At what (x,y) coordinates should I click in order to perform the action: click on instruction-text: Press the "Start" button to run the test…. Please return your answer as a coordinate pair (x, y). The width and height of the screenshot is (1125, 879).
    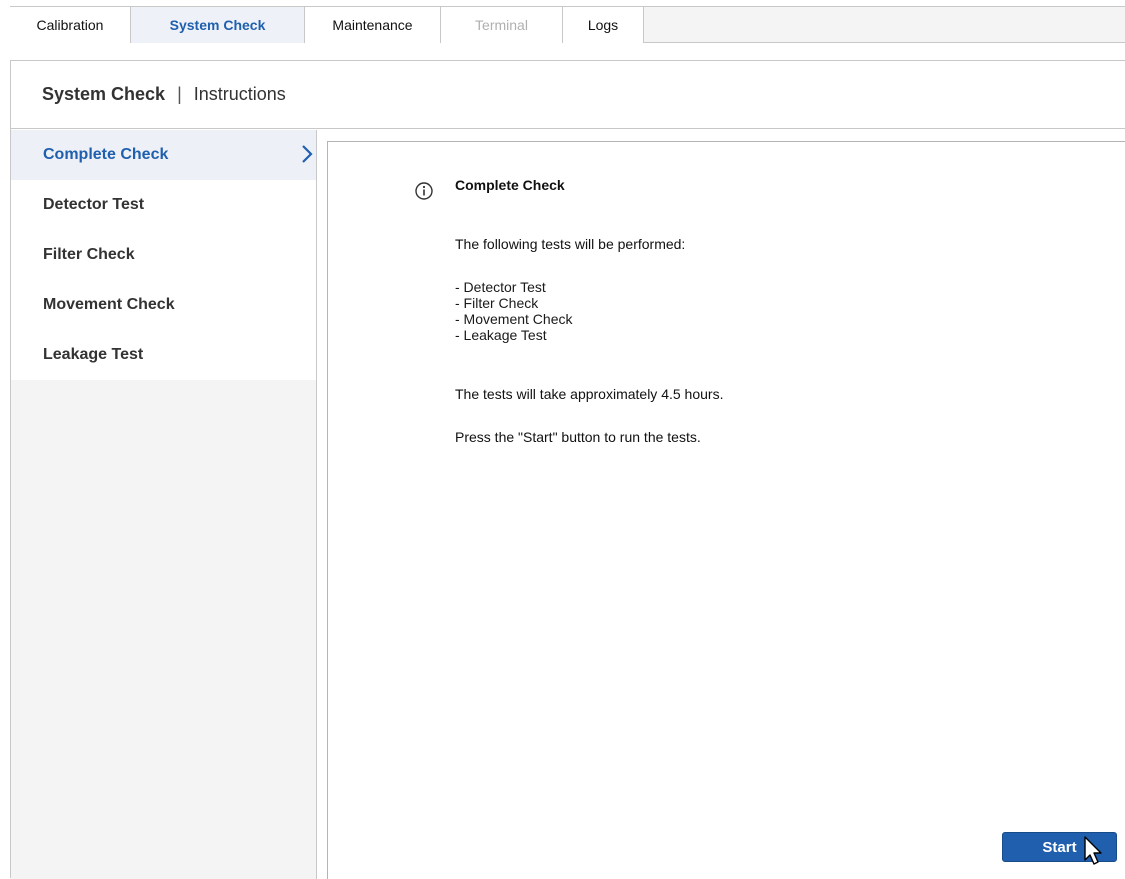
    Looking at the image, I should click on (578, 437).